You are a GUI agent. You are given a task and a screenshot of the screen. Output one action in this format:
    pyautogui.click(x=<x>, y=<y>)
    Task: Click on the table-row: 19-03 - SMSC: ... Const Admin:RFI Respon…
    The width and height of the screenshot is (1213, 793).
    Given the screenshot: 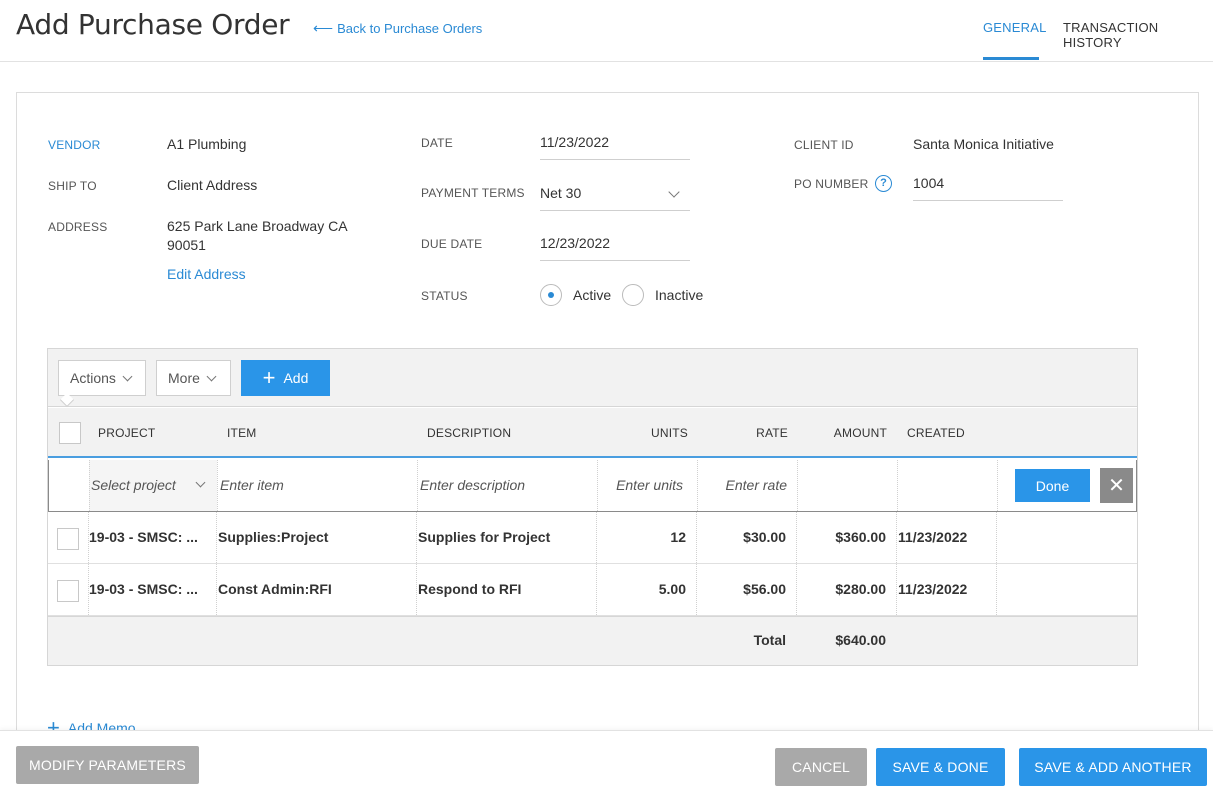 What is the action you would take?
    pyautogui.click(x=592, y=590)
    